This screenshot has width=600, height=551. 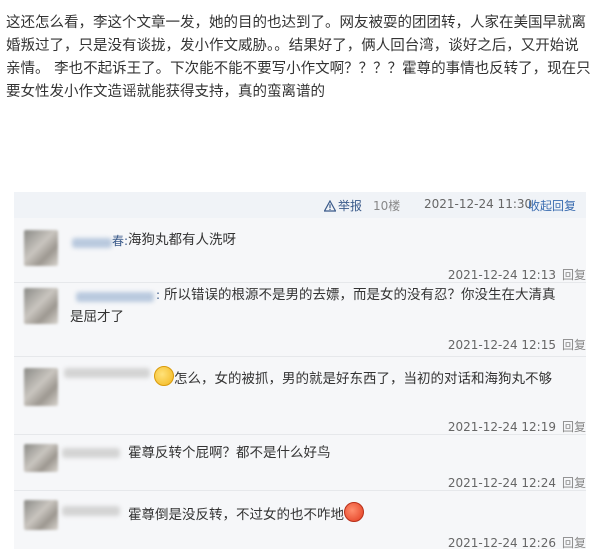 What do you see at coordinates (501, 483) in the screenshot?
I see `reply-time: 2021-12-24 12:24` at bounding box center [501, 483].